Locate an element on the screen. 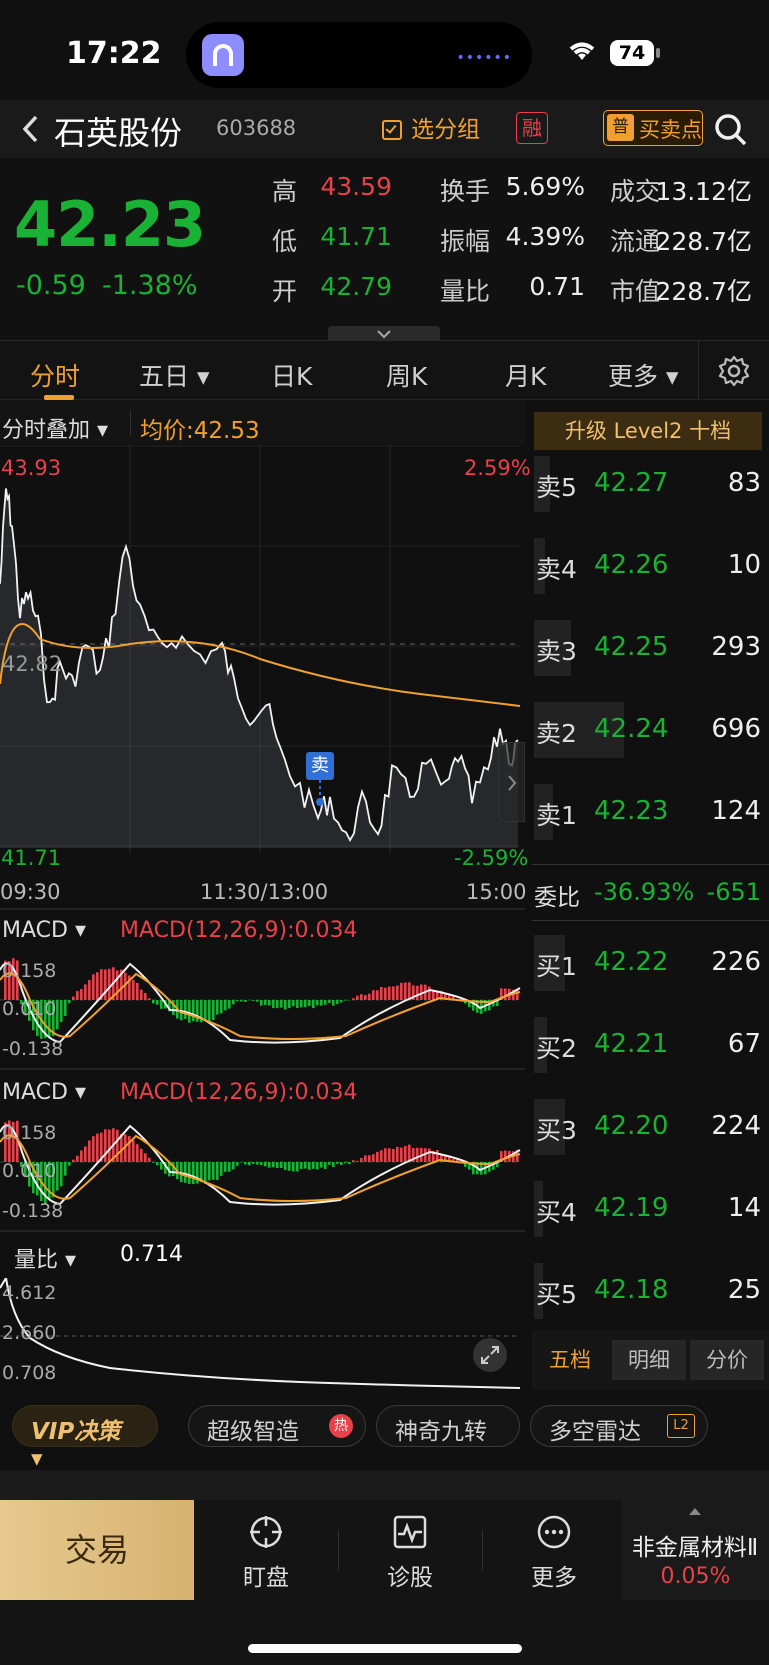  overlay-dropdown: 分时叠加 ▾ is located at coordinates (55, 428).